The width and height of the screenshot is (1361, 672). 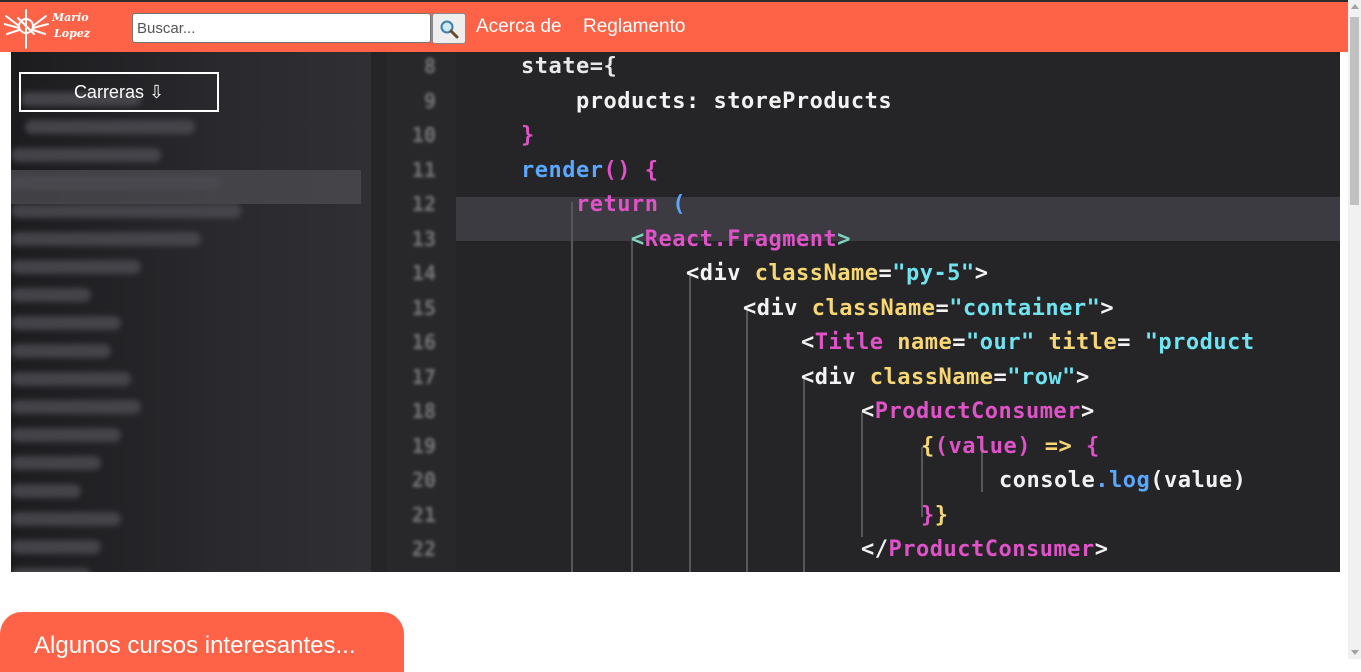 What do you see at coordinates (1355, 6) in the screenshot?
I see `scroll-up-arrow-icon` at bounding box center [1355, 6].